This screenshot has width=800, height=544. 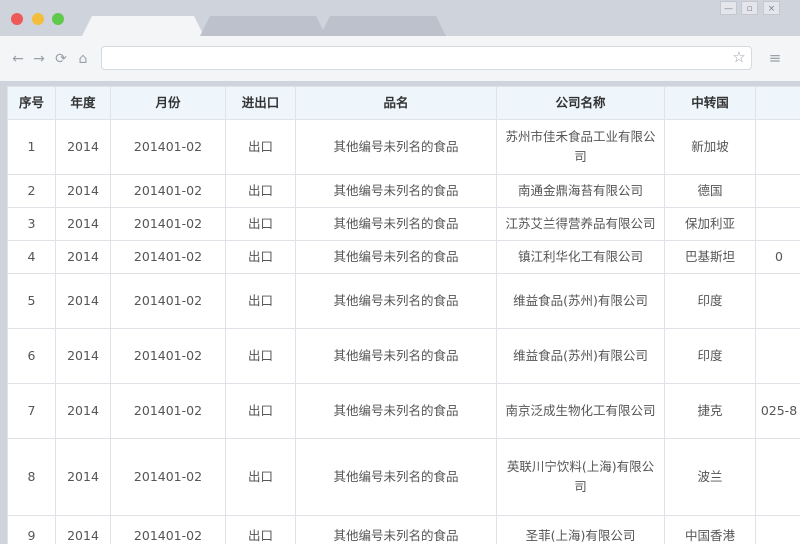 What do you see at coordinates (403, 356) in the screenshot?
I see `table-row: 6 2014 201401-02 出口 其他编号未列名的食品 维益食品(苏州)有限公司 印度` at bounding box center [403, 356].